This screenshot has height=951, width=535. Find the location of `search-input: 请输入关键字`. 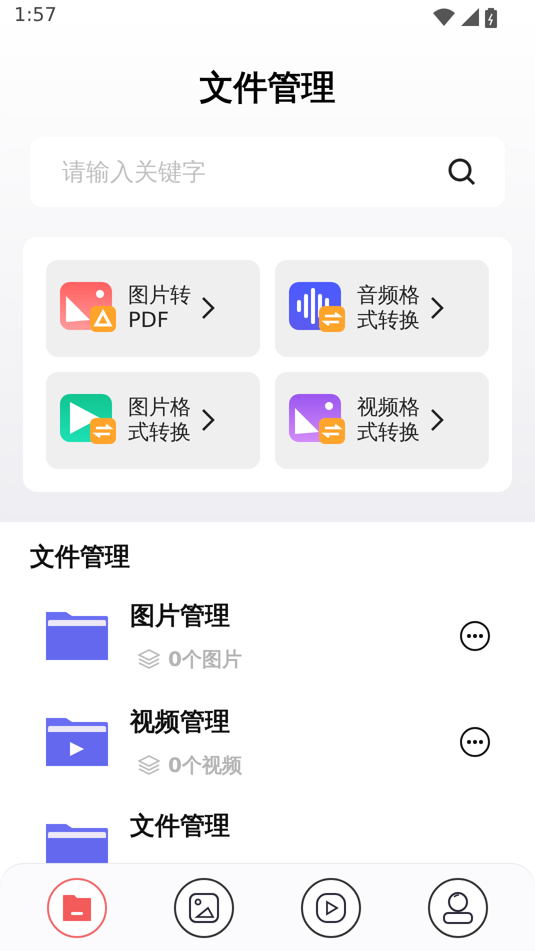

search-input: 请输入关键字 is located at coordinates (253, 171).